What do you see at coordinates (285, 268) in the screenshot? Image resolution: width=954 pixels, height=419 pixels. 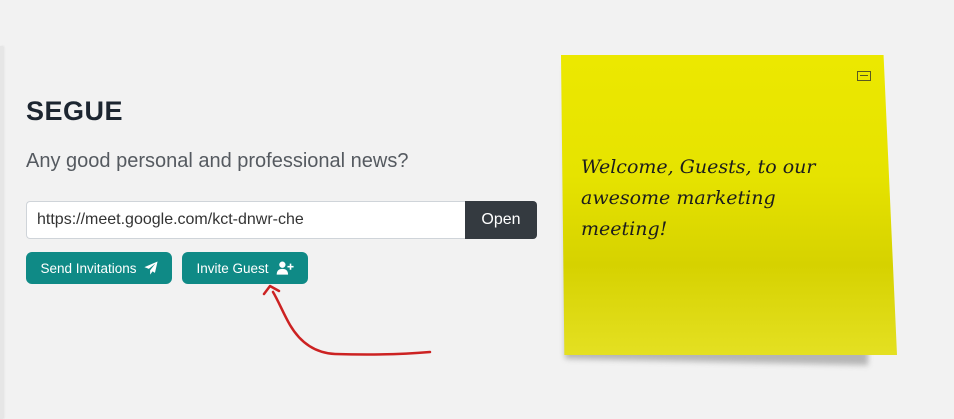 I see `user-plus-icon` at bounding box center [285, 268].